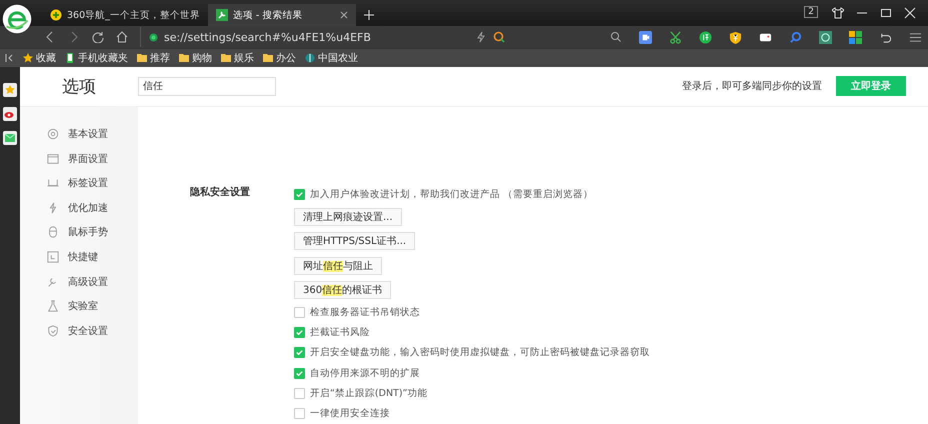  I want to click on grid-icon, so click(855, 37).